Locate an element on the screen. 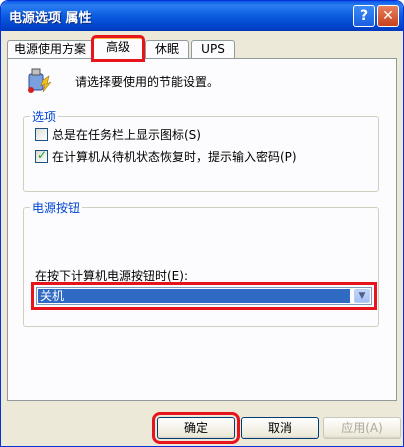 The image size is (404, 447). cancel-button: 取消 is located at coordinates (280, 428).